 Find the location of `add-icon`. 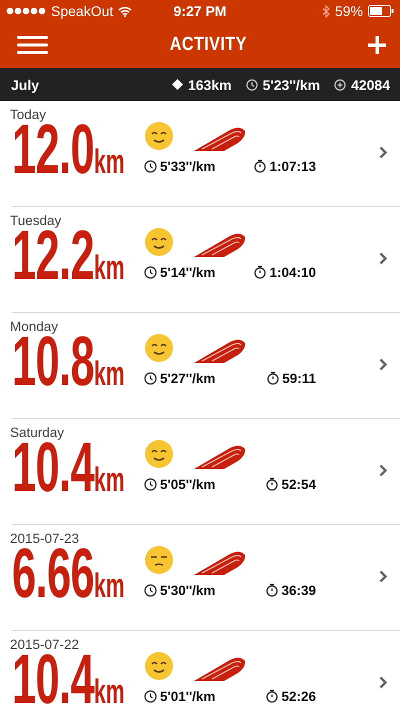

add-icon is located at coordinates (377, 45).